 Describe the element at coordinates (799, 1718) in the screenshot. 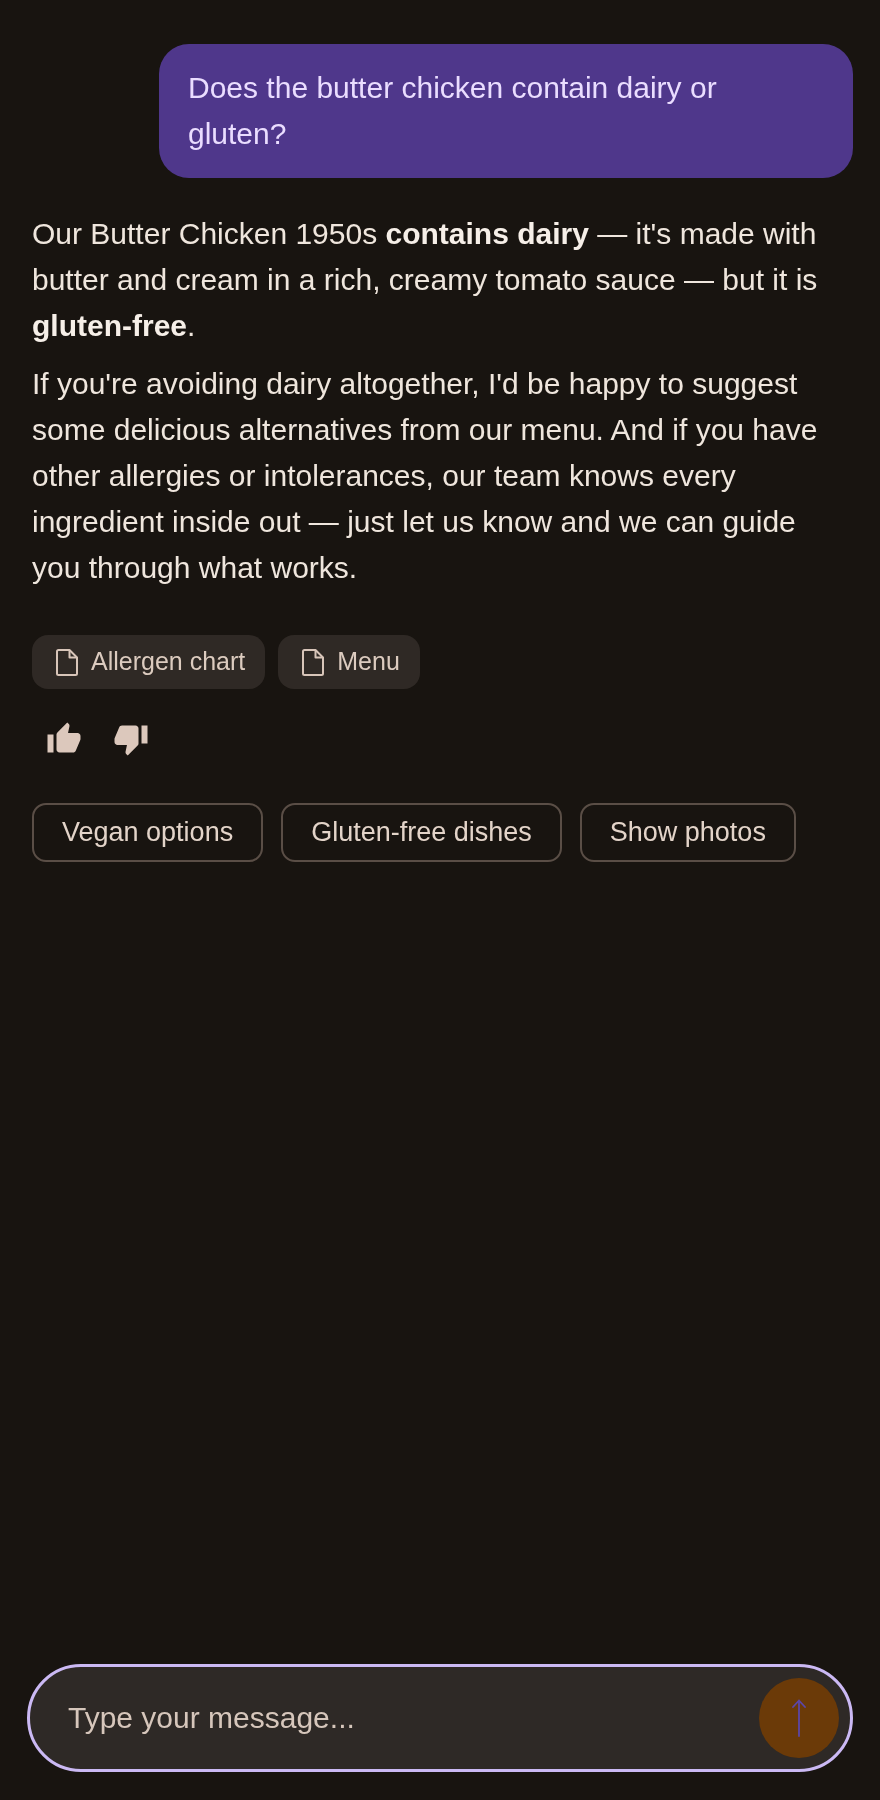

I see `arrow-up-icon` at that location.